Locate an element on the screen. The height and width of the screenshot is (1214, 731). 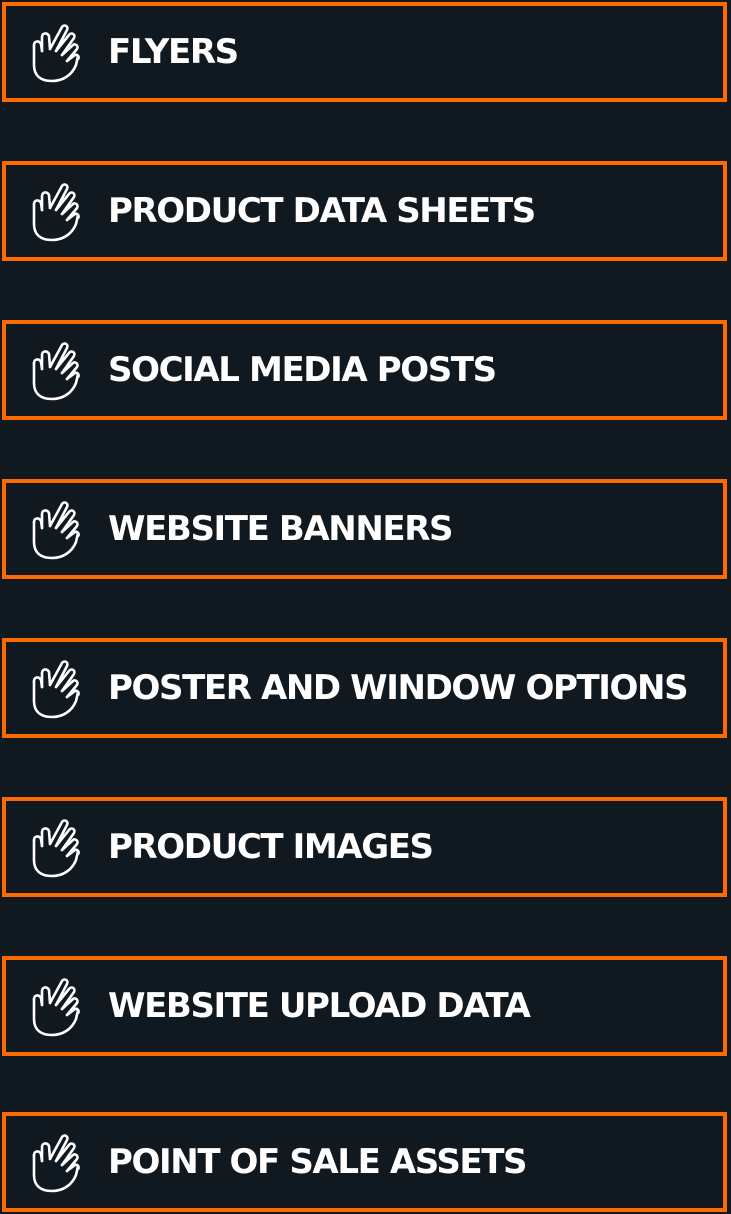
link-social-media-posts: SOCIAL MEDIA POSTS is located at coordinates (364, 370).